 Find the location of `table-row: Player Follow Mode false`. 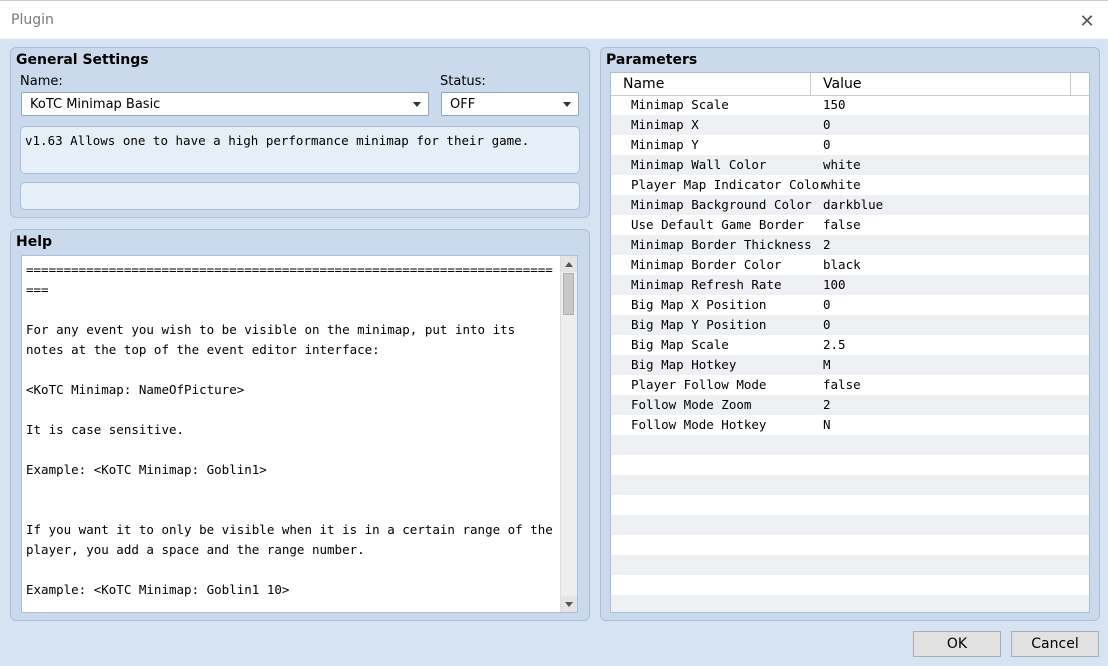

table-row: Player Follow Mode false is located at coordinates (850, 385).